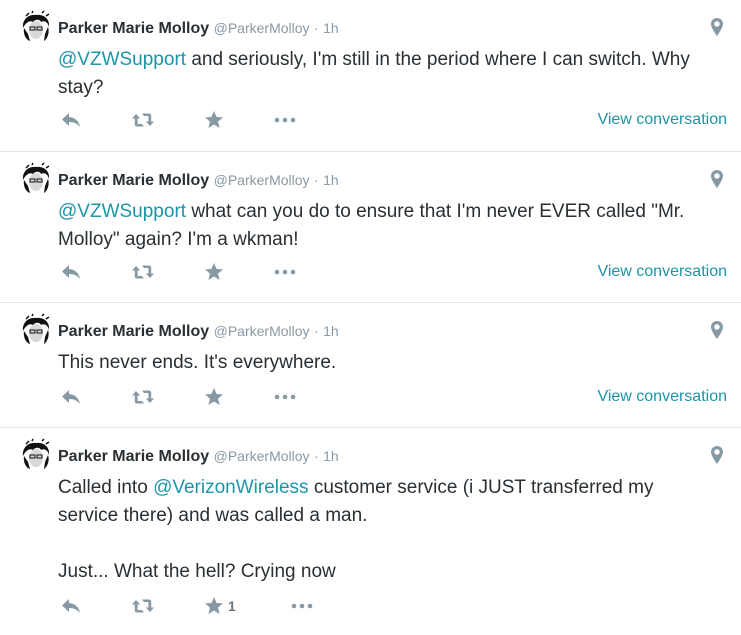  Describe the element at coordinates (231, 487) in the screenshot. I see `mention-link: @VerizonWireless` at that location.